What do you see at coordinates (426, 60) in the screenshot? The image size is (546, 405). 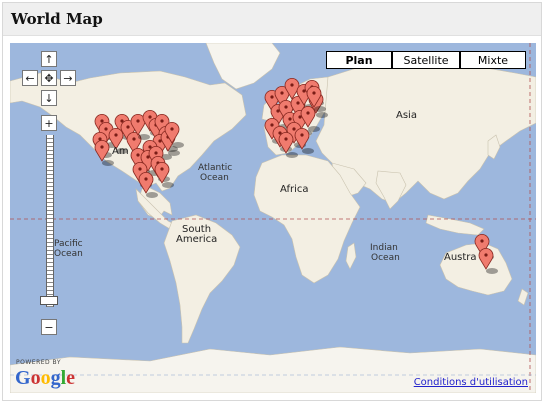 I see `map-type-satellite-button: Satellite` at bounding box center [426, 60].